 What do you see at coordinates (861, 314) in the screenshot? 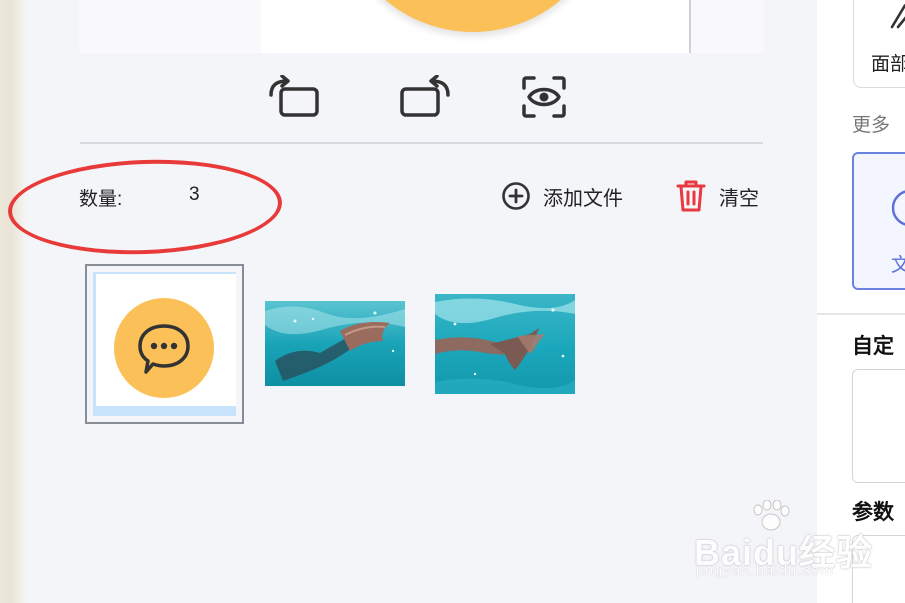
I see `right-panel-divider` at bounding box center [861, 314].